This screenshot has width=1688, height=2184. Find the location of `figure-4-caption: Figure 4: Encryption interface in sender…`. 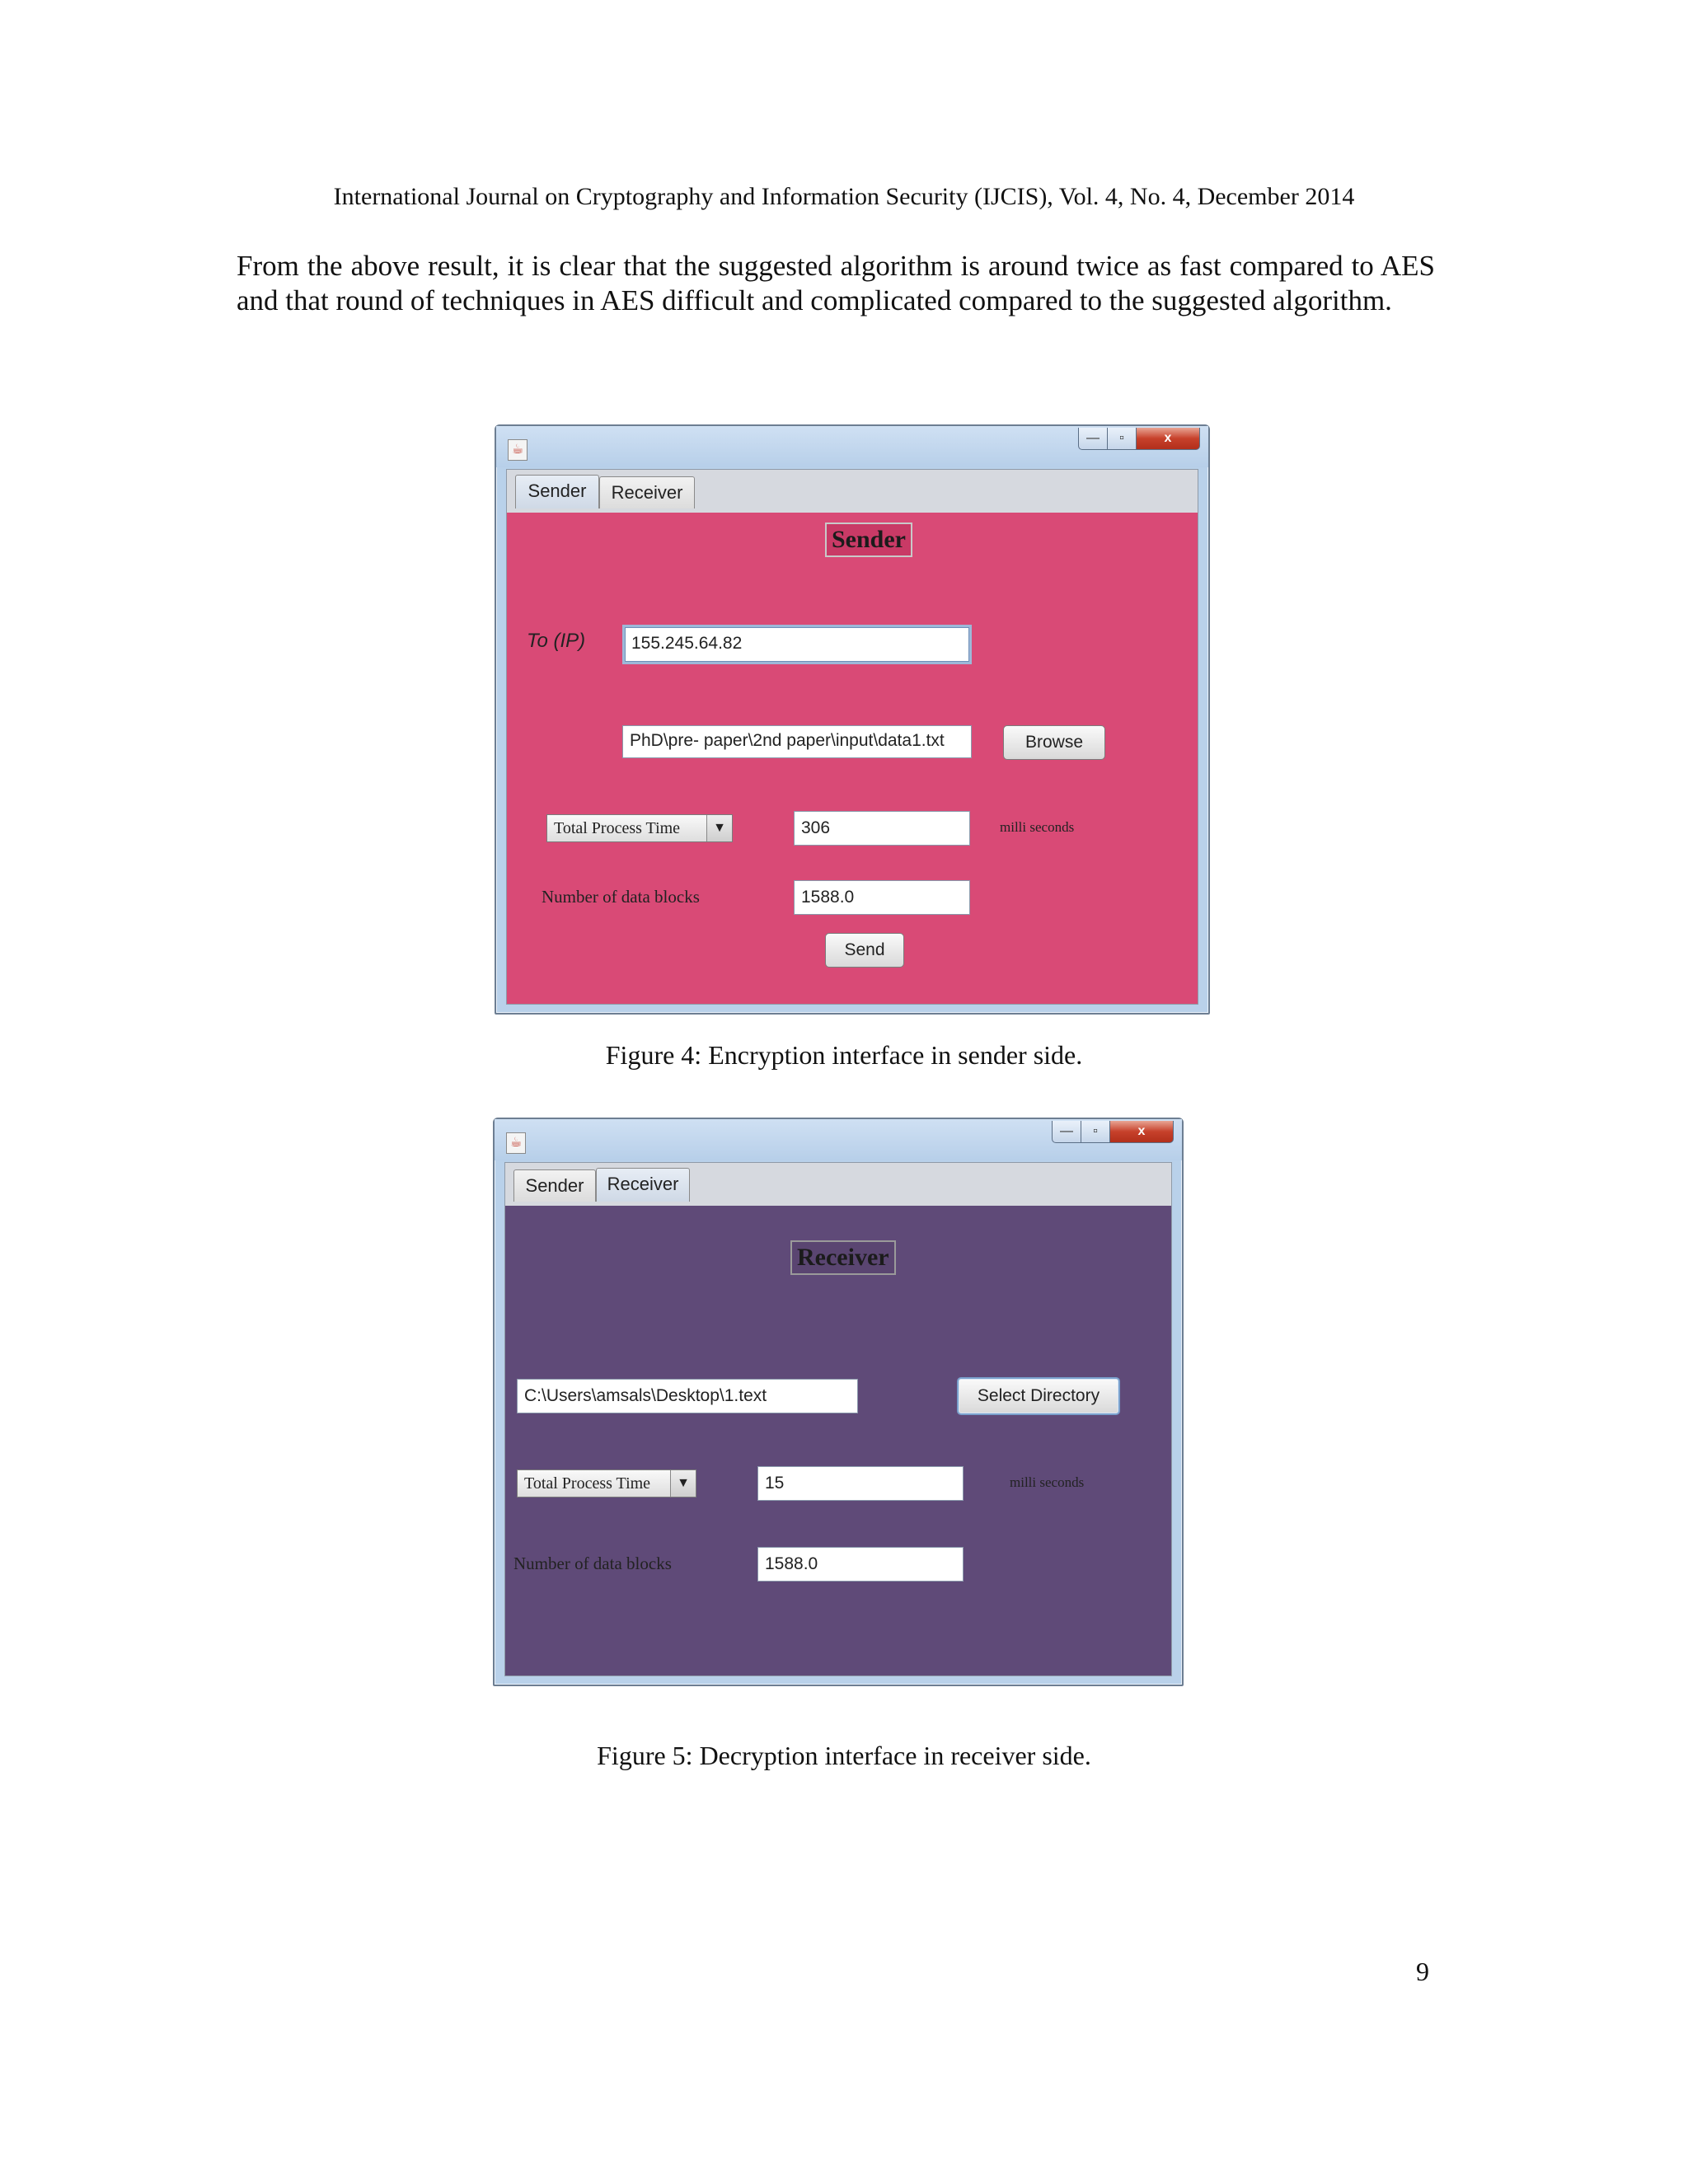

figure-4-caption: Figure 4: Encryption interface in sender… is located at coordinates (844, 1055).